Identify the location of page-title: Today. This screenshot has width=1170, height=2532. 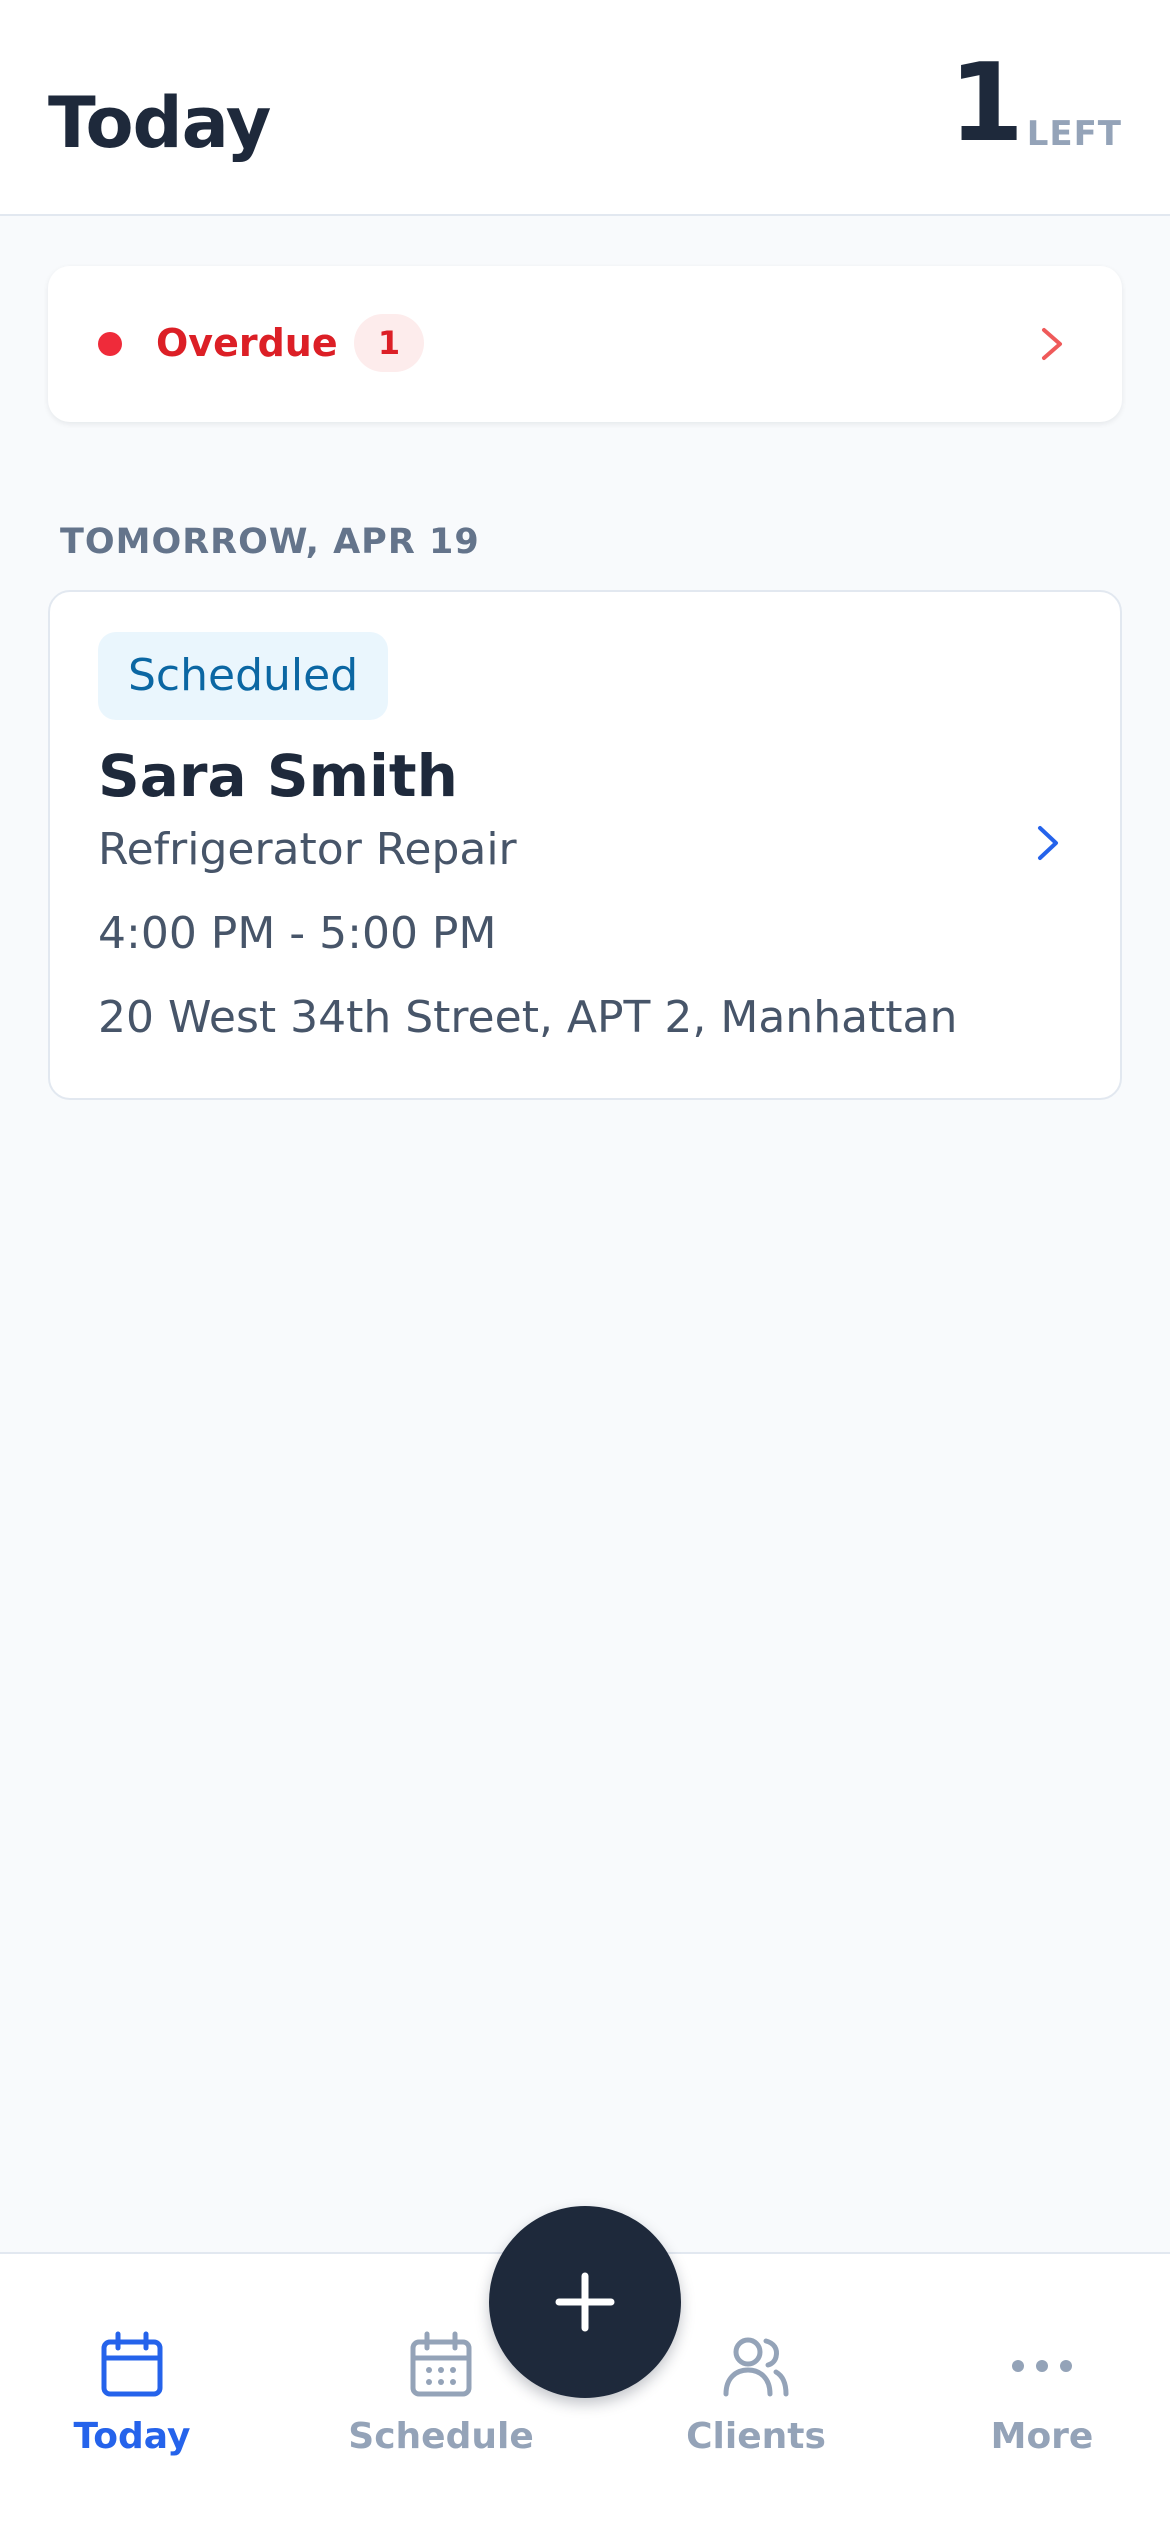
(159, 123).